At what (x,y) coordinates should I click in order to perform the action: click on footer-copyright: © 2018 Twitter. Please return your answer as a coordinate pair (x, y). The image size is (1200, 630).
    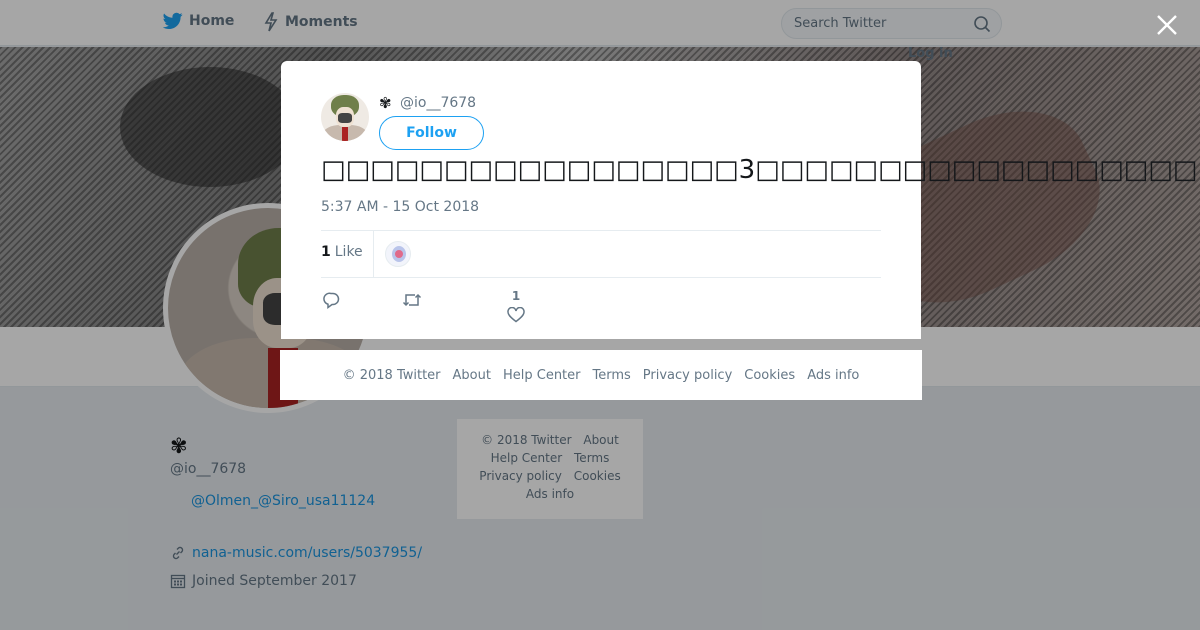
    Looking at the image, I should click on (391, 375).